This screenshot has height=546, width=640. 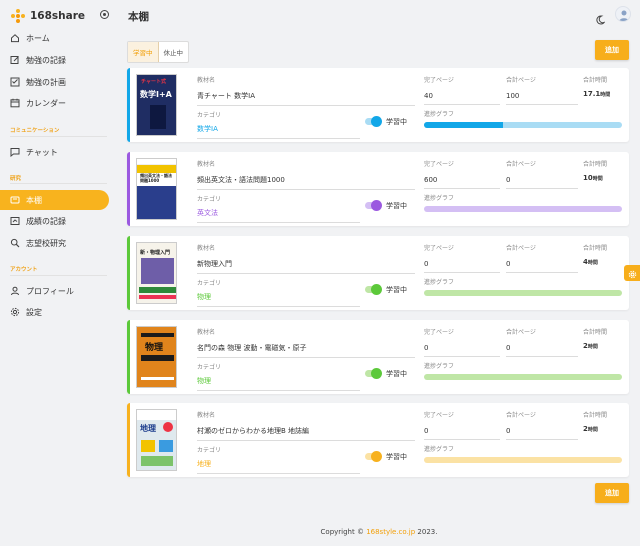 What do you see at coordinates (38, 38) in the screenshot?
I see `sidebar-item-label: ホーム` at bounding box center [38, 38].